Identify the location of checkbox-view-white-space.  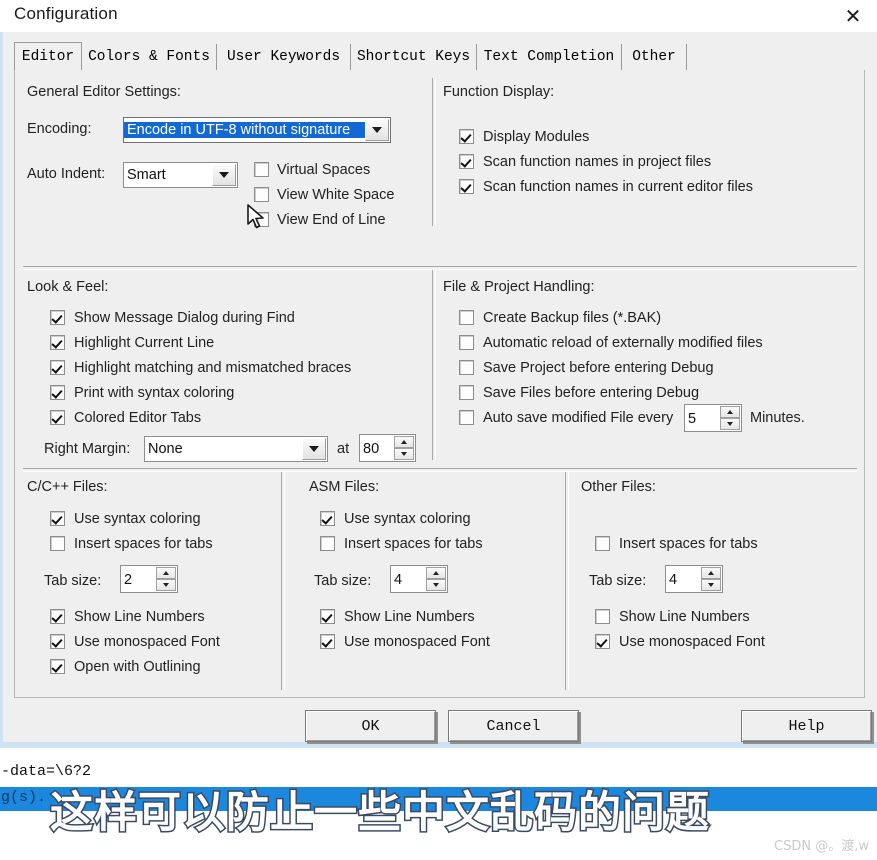
(261, 194).